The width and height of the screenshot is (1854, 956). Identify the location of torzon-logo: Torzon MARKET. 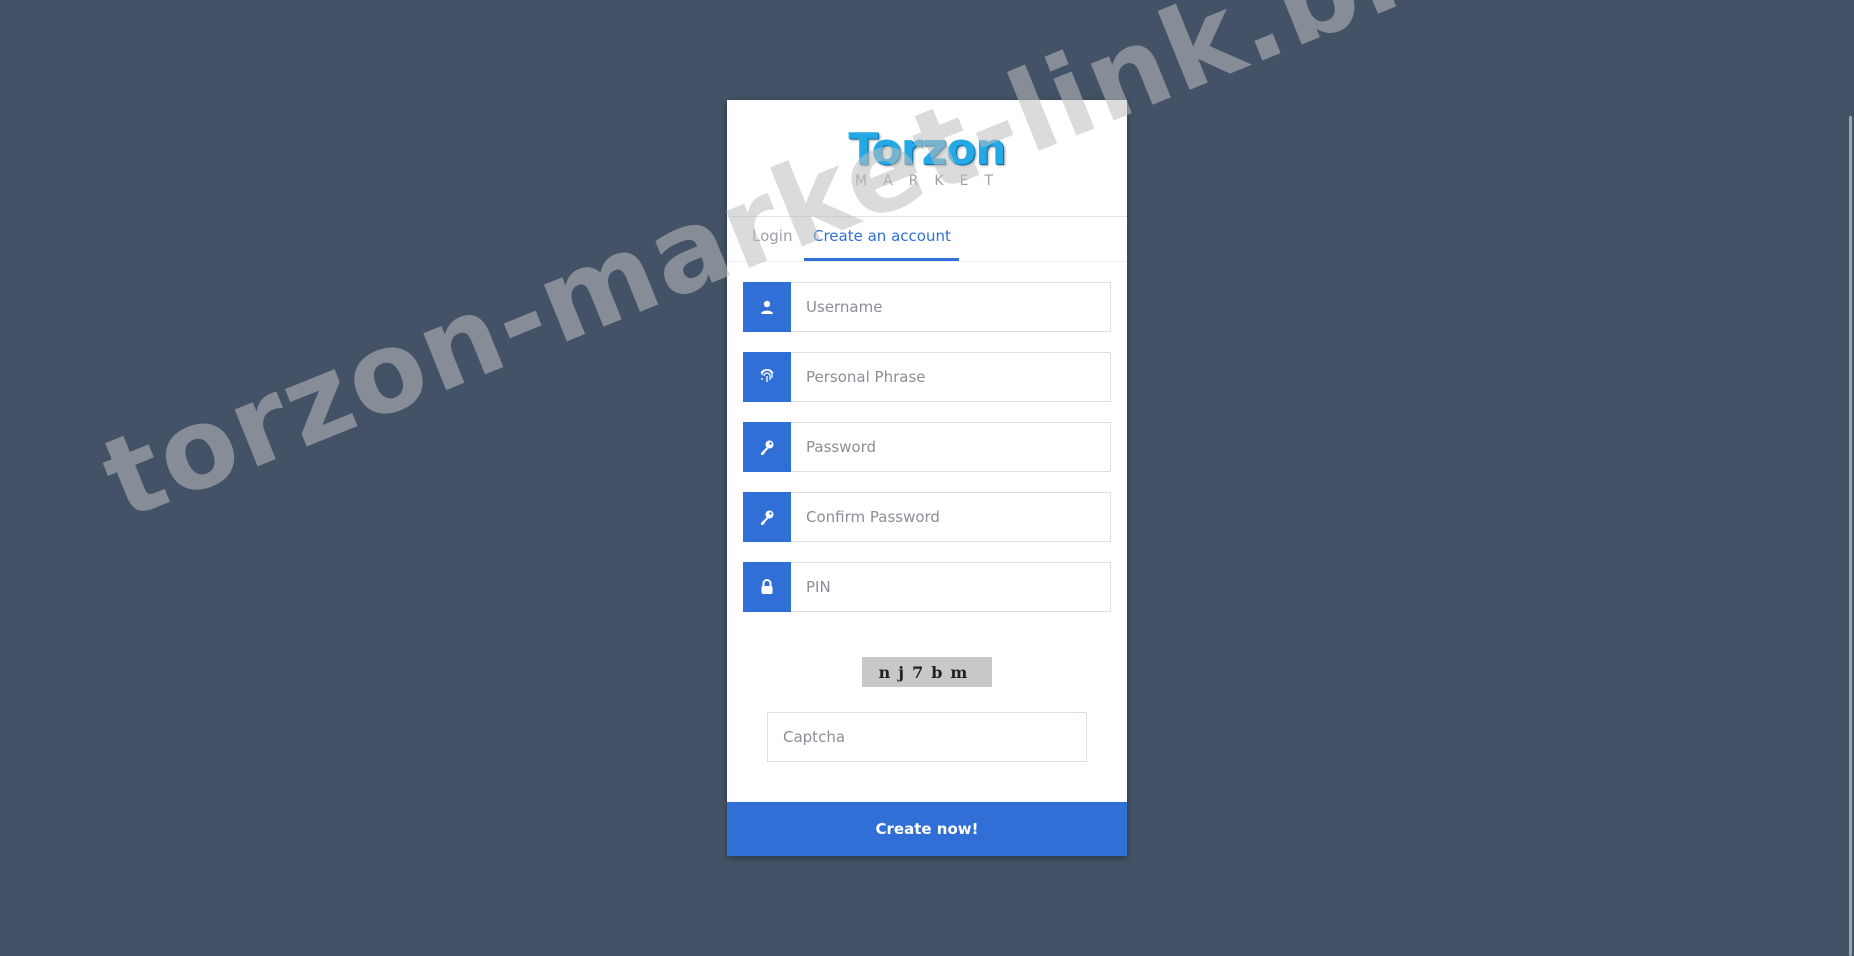
(927, 158).